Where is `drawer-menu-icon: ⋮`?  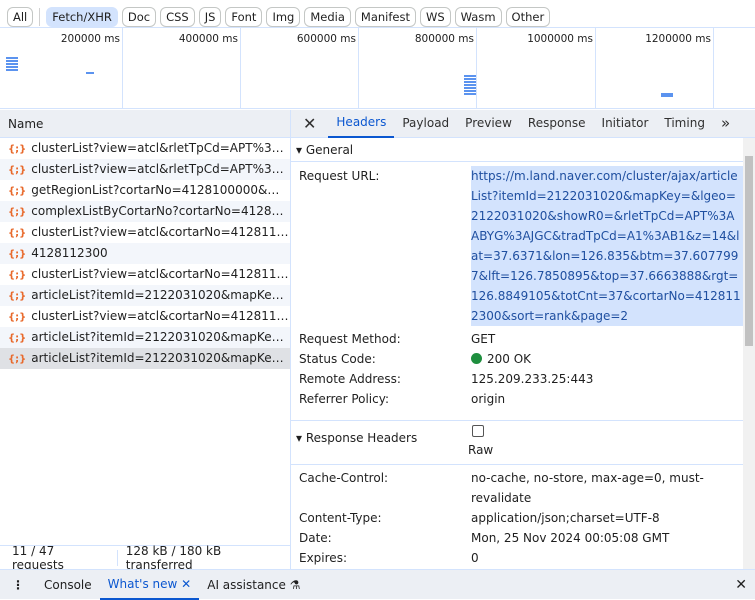 drawer-menu-icon: ⋮ is located at coordinates (18, 585).